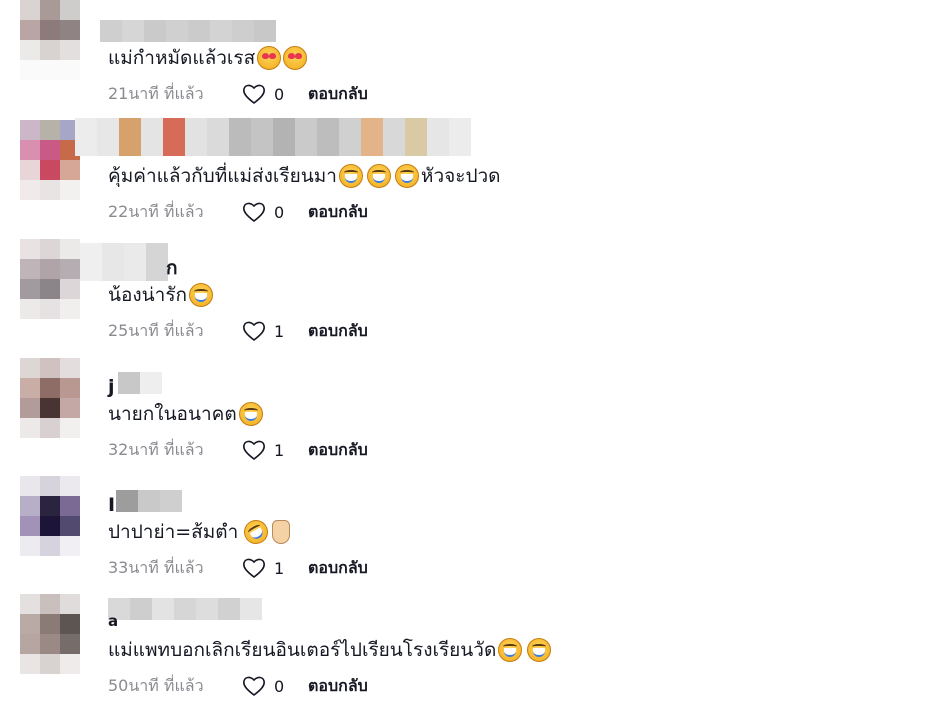  I want to click on comment-body: นายกในอนาคต, so click(172, 414).